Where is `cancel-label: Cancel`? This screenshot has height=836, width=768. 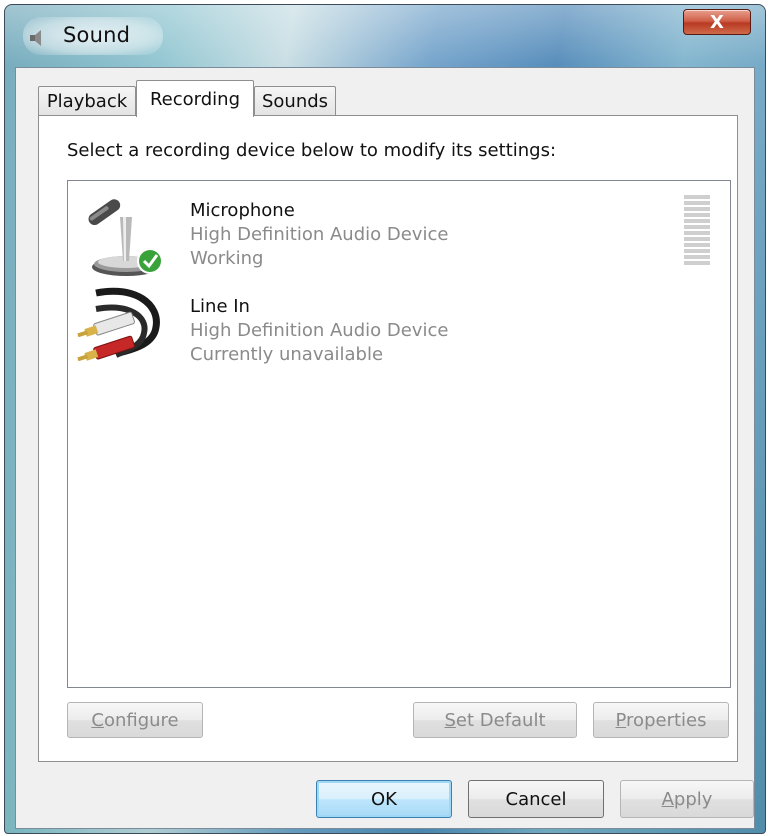 cancel-label: Cancel is located at coordinates (536, 799).